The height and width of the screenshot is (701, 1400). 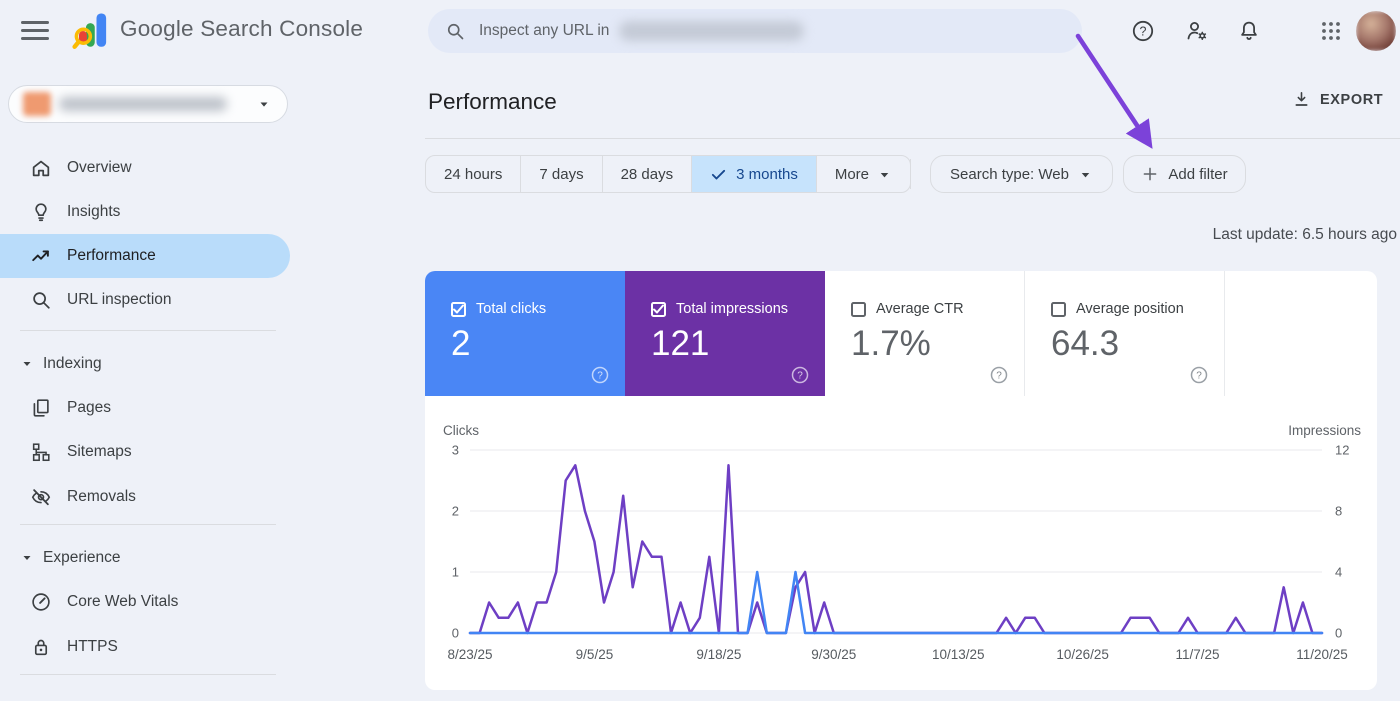 I want to click on trending-up-icon, so click(x=40, y=256).